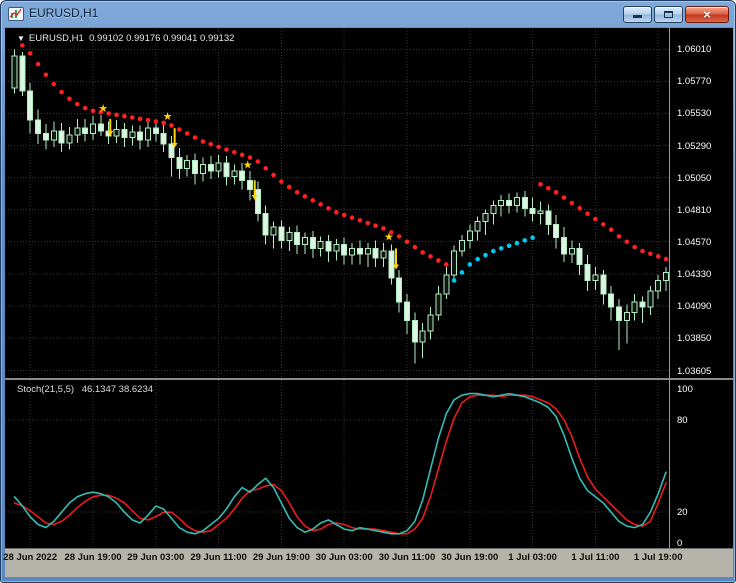  Describe the element at coordinates (30, 557) in the screenshot. I see `time-axis-label: 28 Jun 2022` at that location.